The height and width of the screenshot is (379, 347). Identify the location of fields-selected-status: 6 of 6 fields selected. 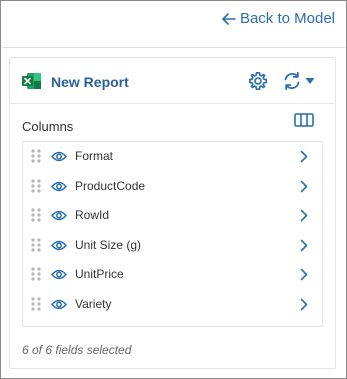
(77, 350).